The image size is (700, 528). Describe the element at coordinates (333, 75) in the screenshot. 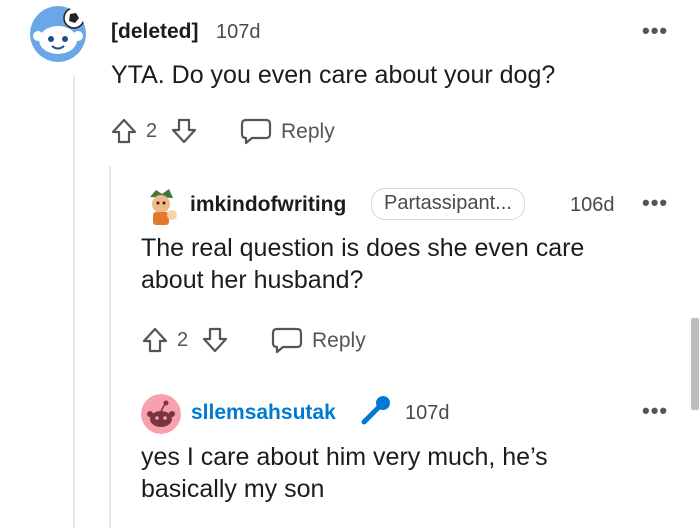

I see `comment-text: YTA. Do you even care about your dog?` at that location.